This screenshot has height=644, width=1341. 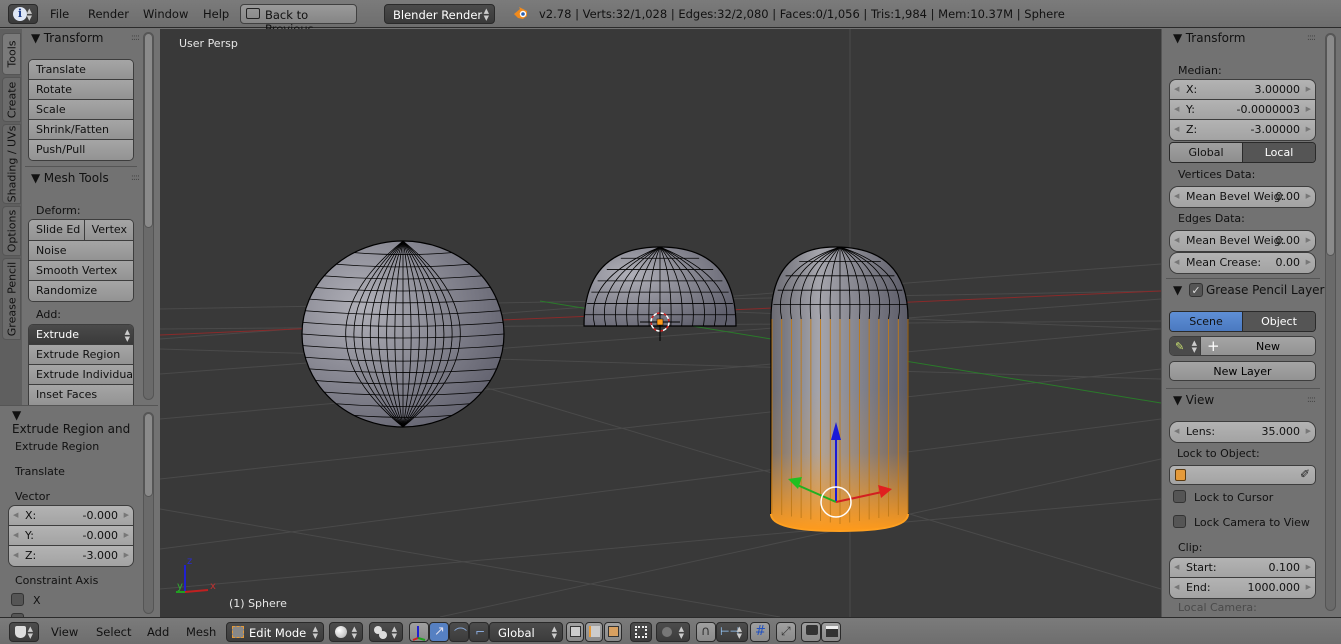 What do you see at coordinates (1252, 522) in the screenshot?
I see `lock-camera-to-view-label: Lock Camera to View` at bounding box center [1252, 522].